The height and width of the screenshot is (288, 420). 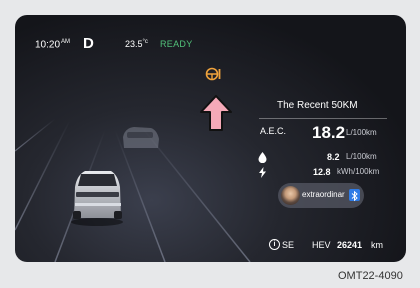 I want to click on aec-label: A.E.C., so click(x=273, y=131).